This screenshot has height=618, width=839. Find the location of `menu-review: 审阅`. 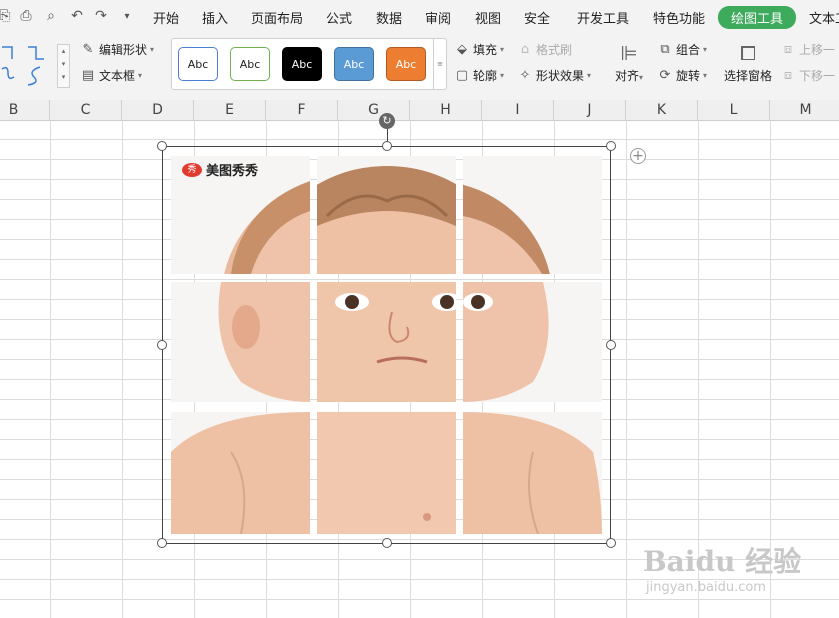

menu-review: 审阅 is located at coordinates (438, 17).